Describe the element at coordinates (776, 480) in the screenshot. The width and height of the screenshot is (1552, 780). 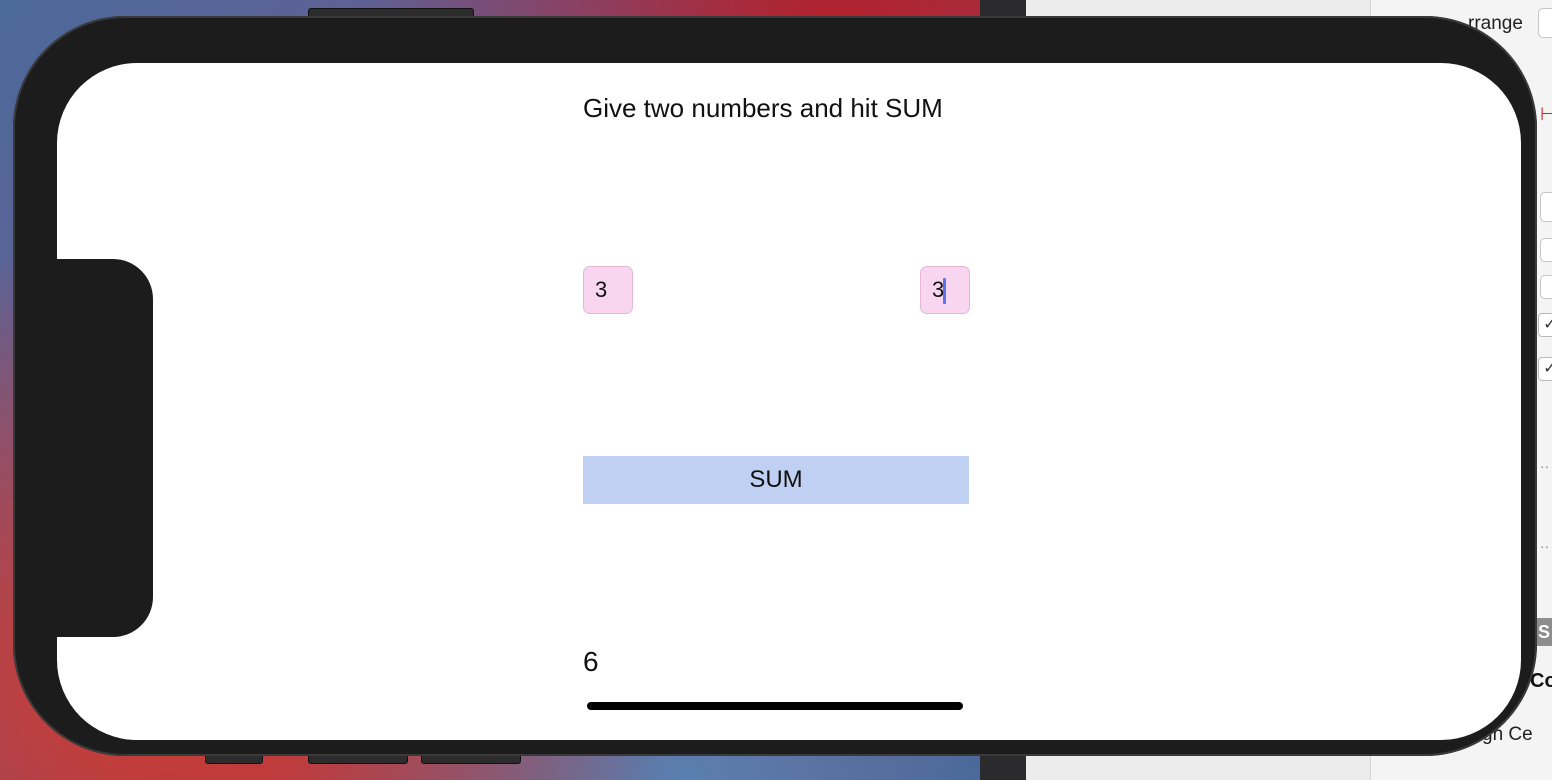
I see `sum-button: SUM` at that location.